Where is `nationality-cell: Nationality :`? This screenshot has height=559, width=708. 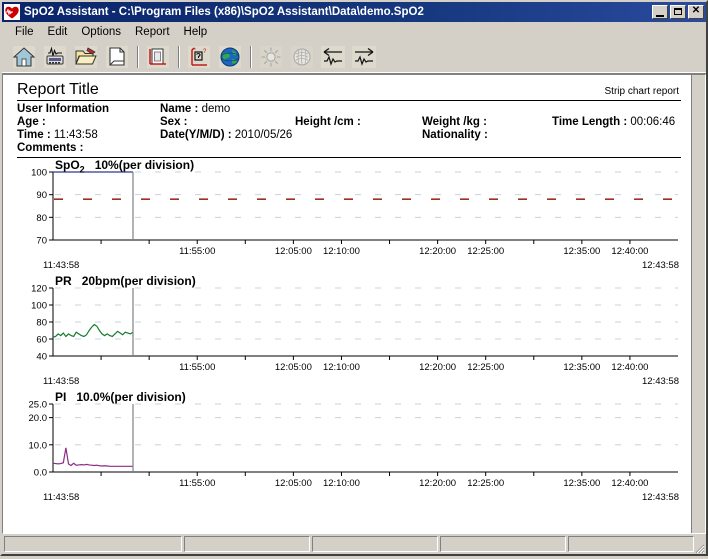 nationality-cell: Nationality : is located at coordinates (487, 135).